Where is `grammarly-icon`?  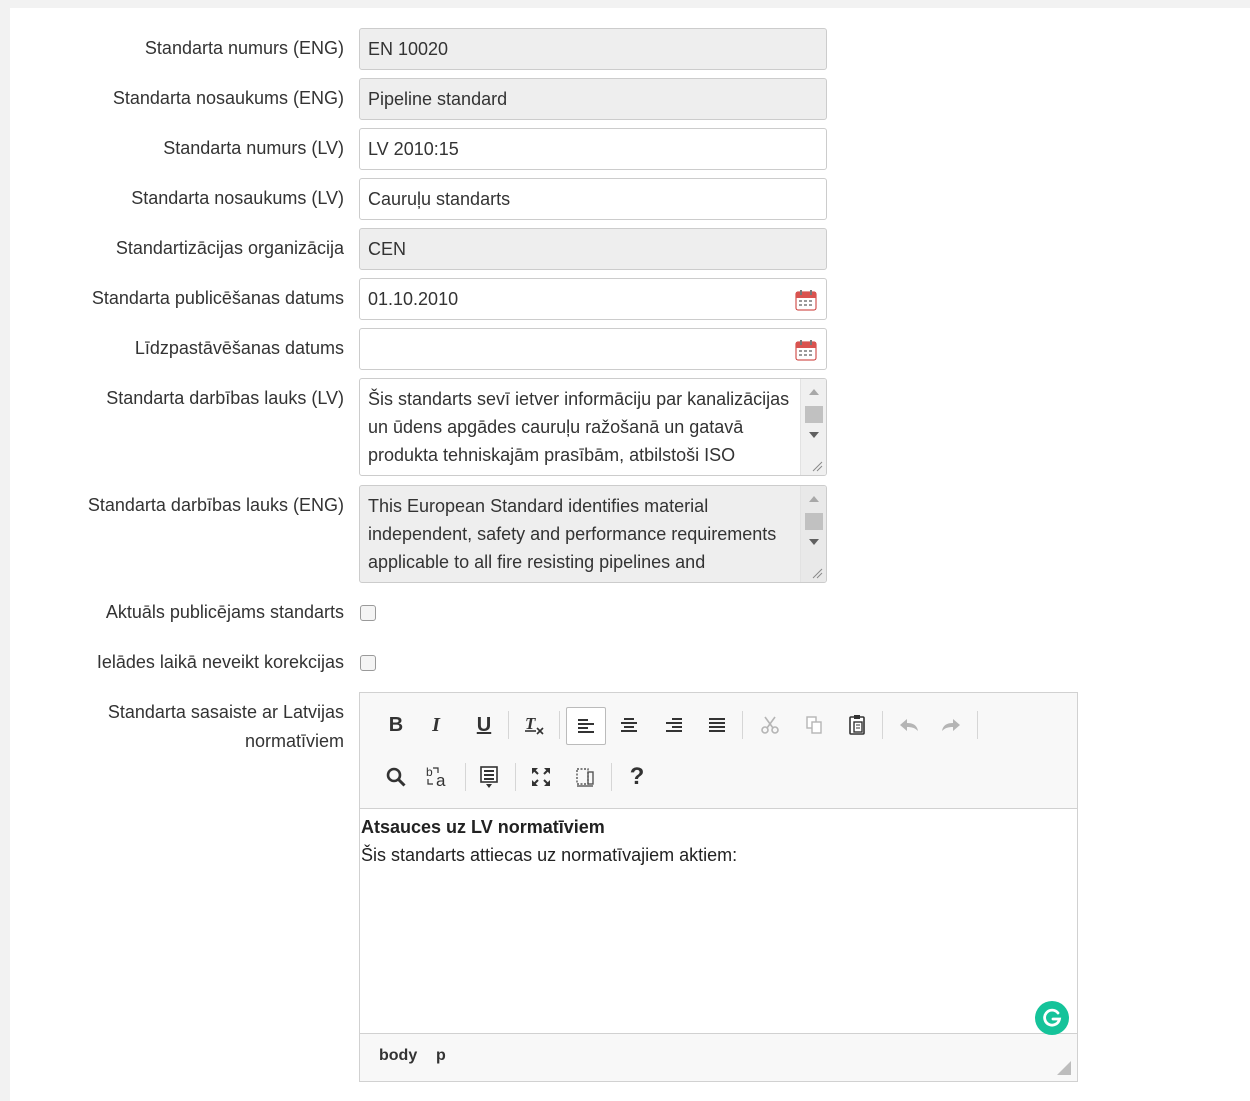 grammarly-icon is located at coordinates (1052, 1018).